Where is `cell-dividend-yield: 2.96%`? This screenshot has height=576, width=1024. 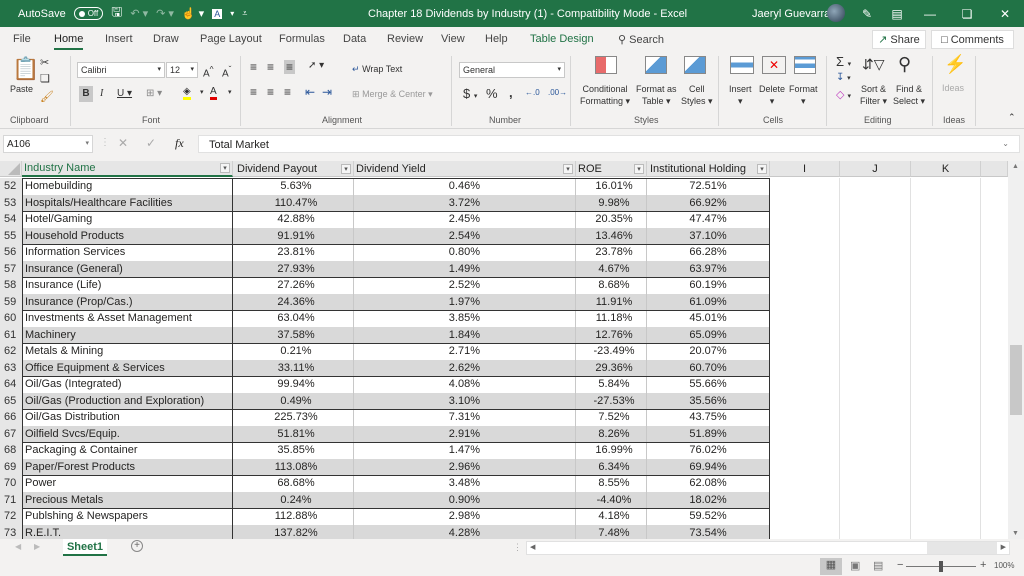
cell-dividend-yield: 2.96% is located at coordinates (465, 466).